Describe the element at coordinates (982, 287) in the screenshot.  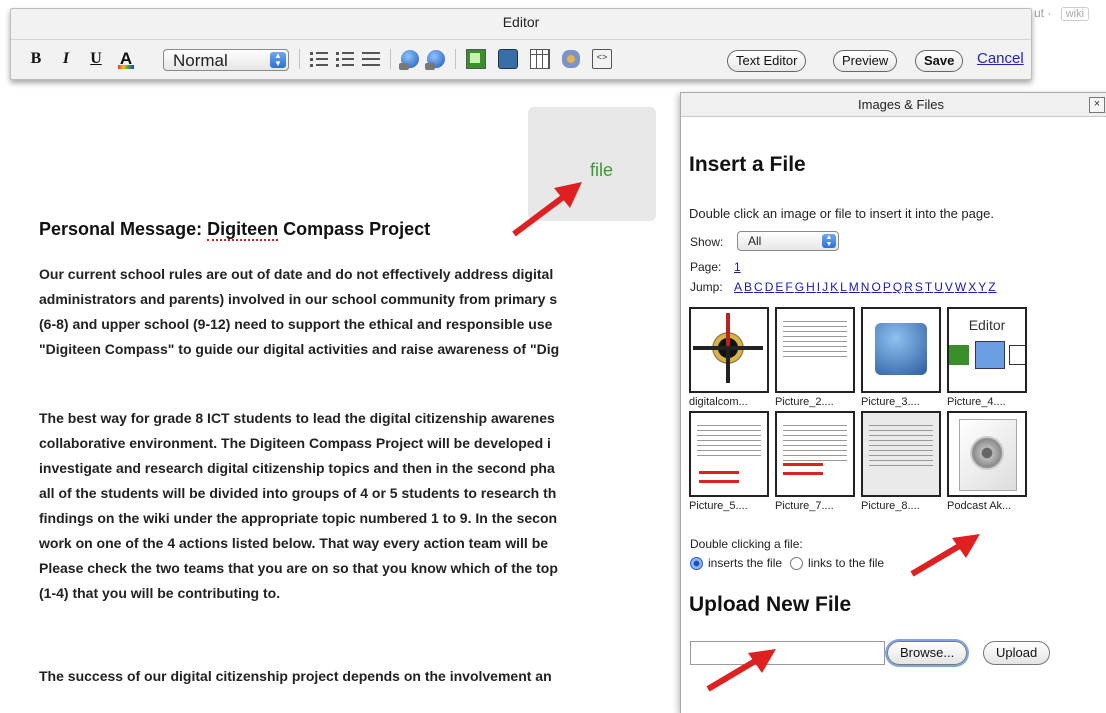
I see `jump-letter-link: Y` at that location.